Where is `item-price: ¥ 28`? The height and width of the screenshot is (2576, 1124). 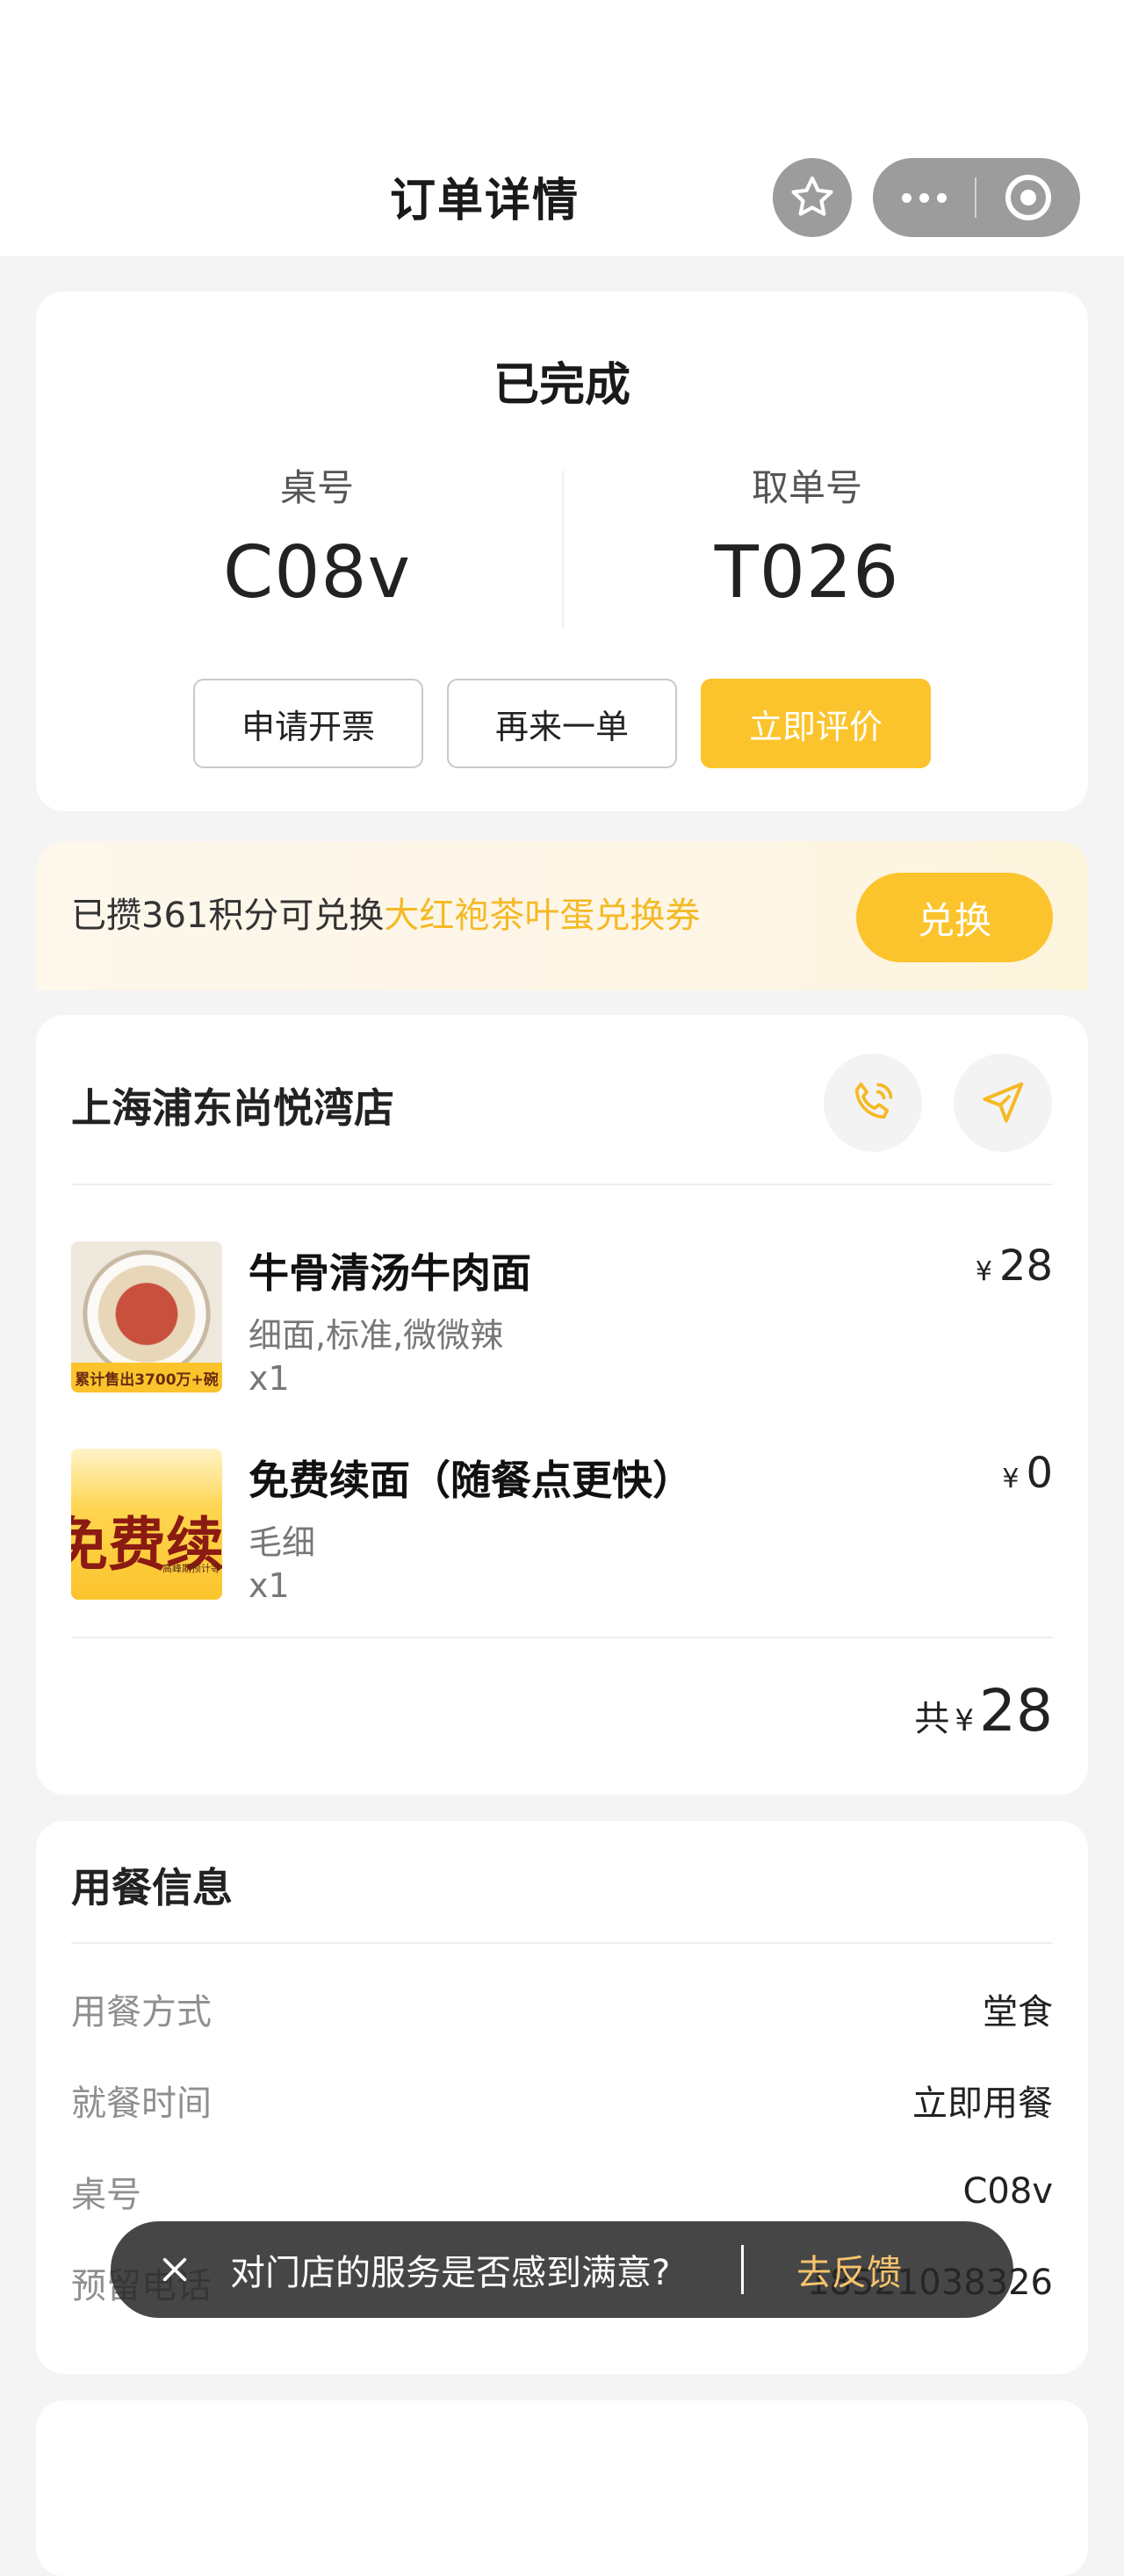
item-price: ¥ 28 is located at coordinates (1015, 1266).